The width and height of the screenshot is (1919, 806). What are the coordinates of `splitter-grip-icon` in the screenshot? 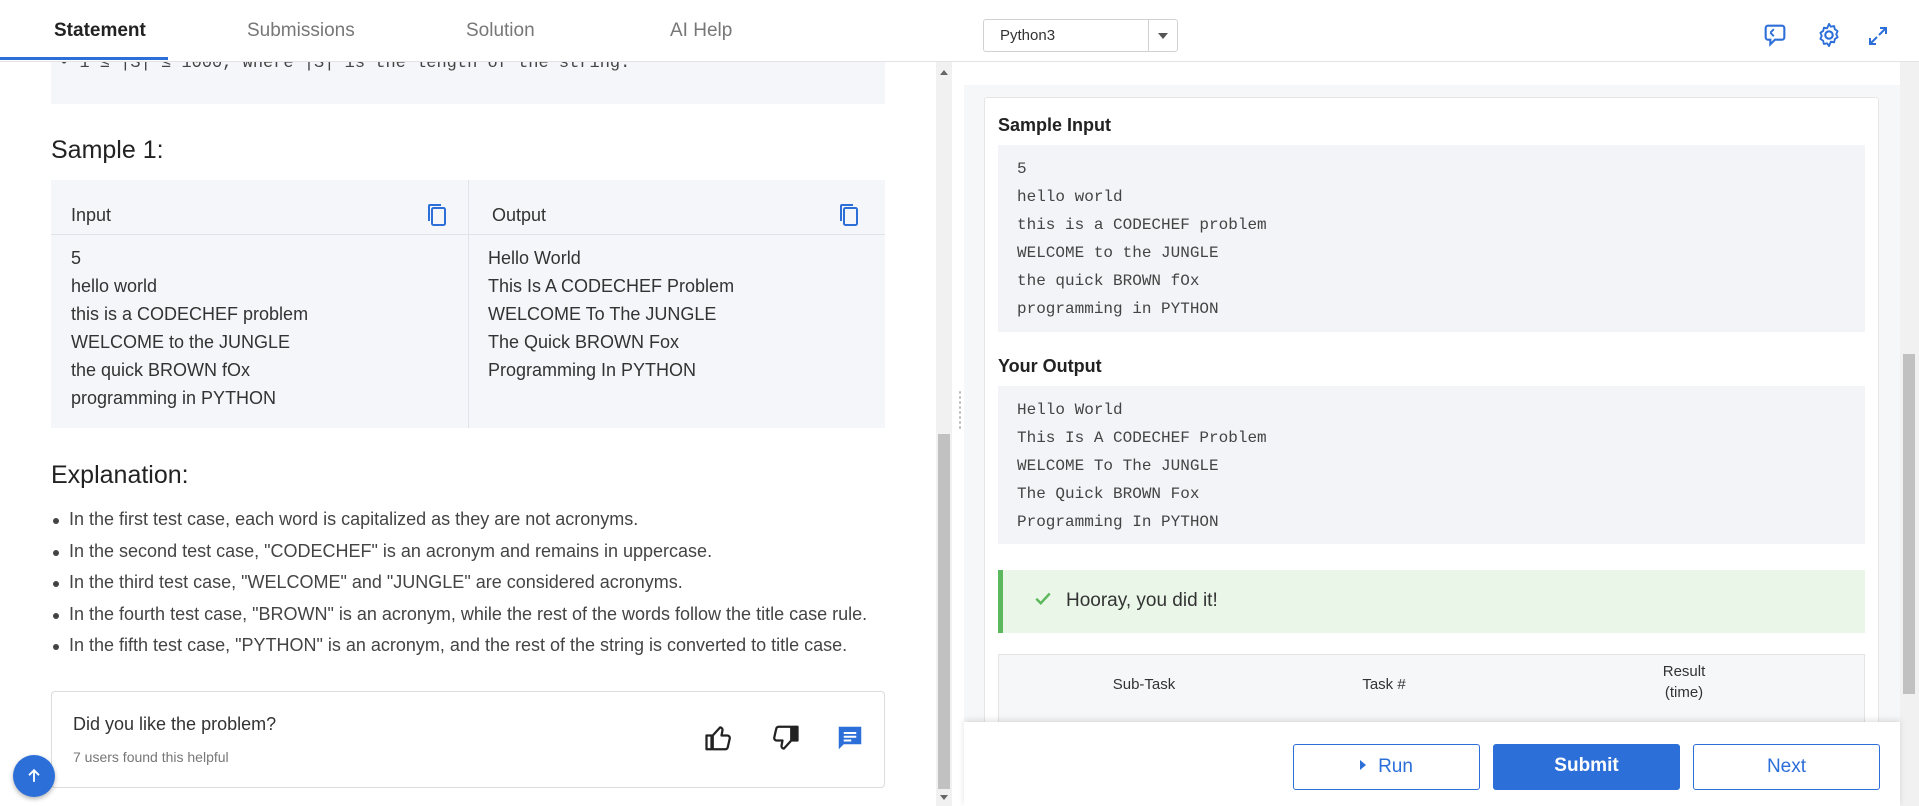 It's located at (960, 410).